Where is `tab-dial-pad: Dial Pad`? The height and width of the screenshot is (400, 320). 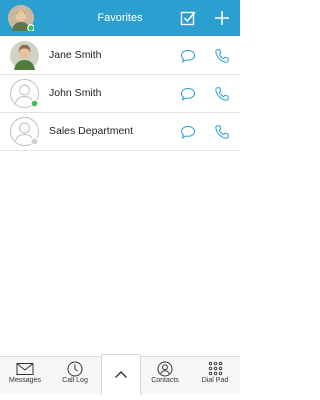 tab-dial-pad: Dial Pad is located at coordinates (215, 375).